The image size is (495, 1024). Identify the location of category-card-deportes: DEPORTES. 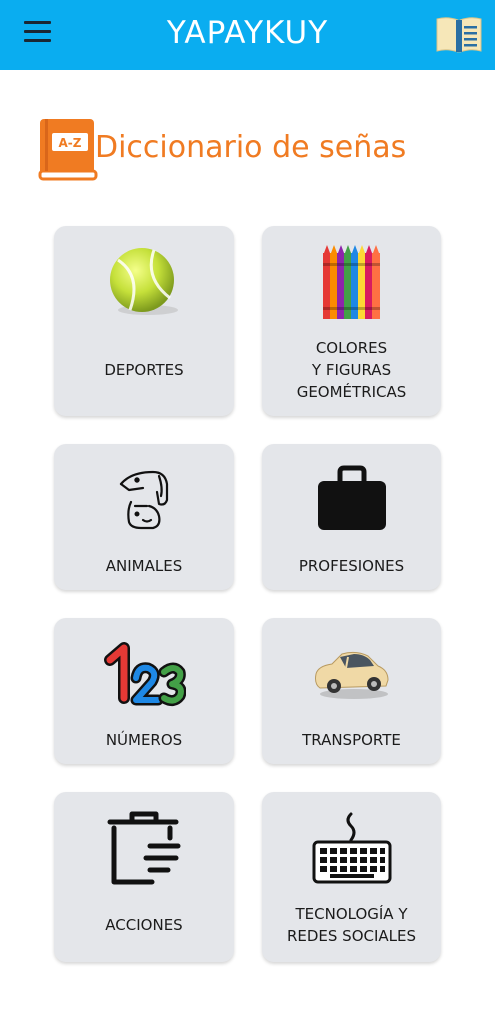
(144, 321).